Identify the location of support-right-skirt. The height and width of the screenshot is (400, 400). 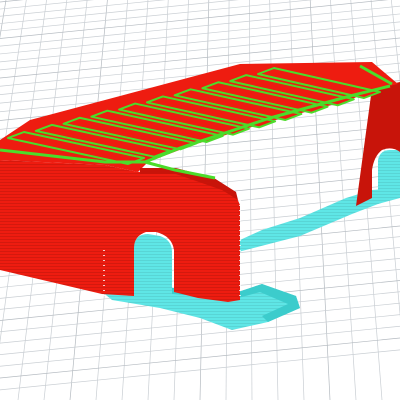
(319, 220).